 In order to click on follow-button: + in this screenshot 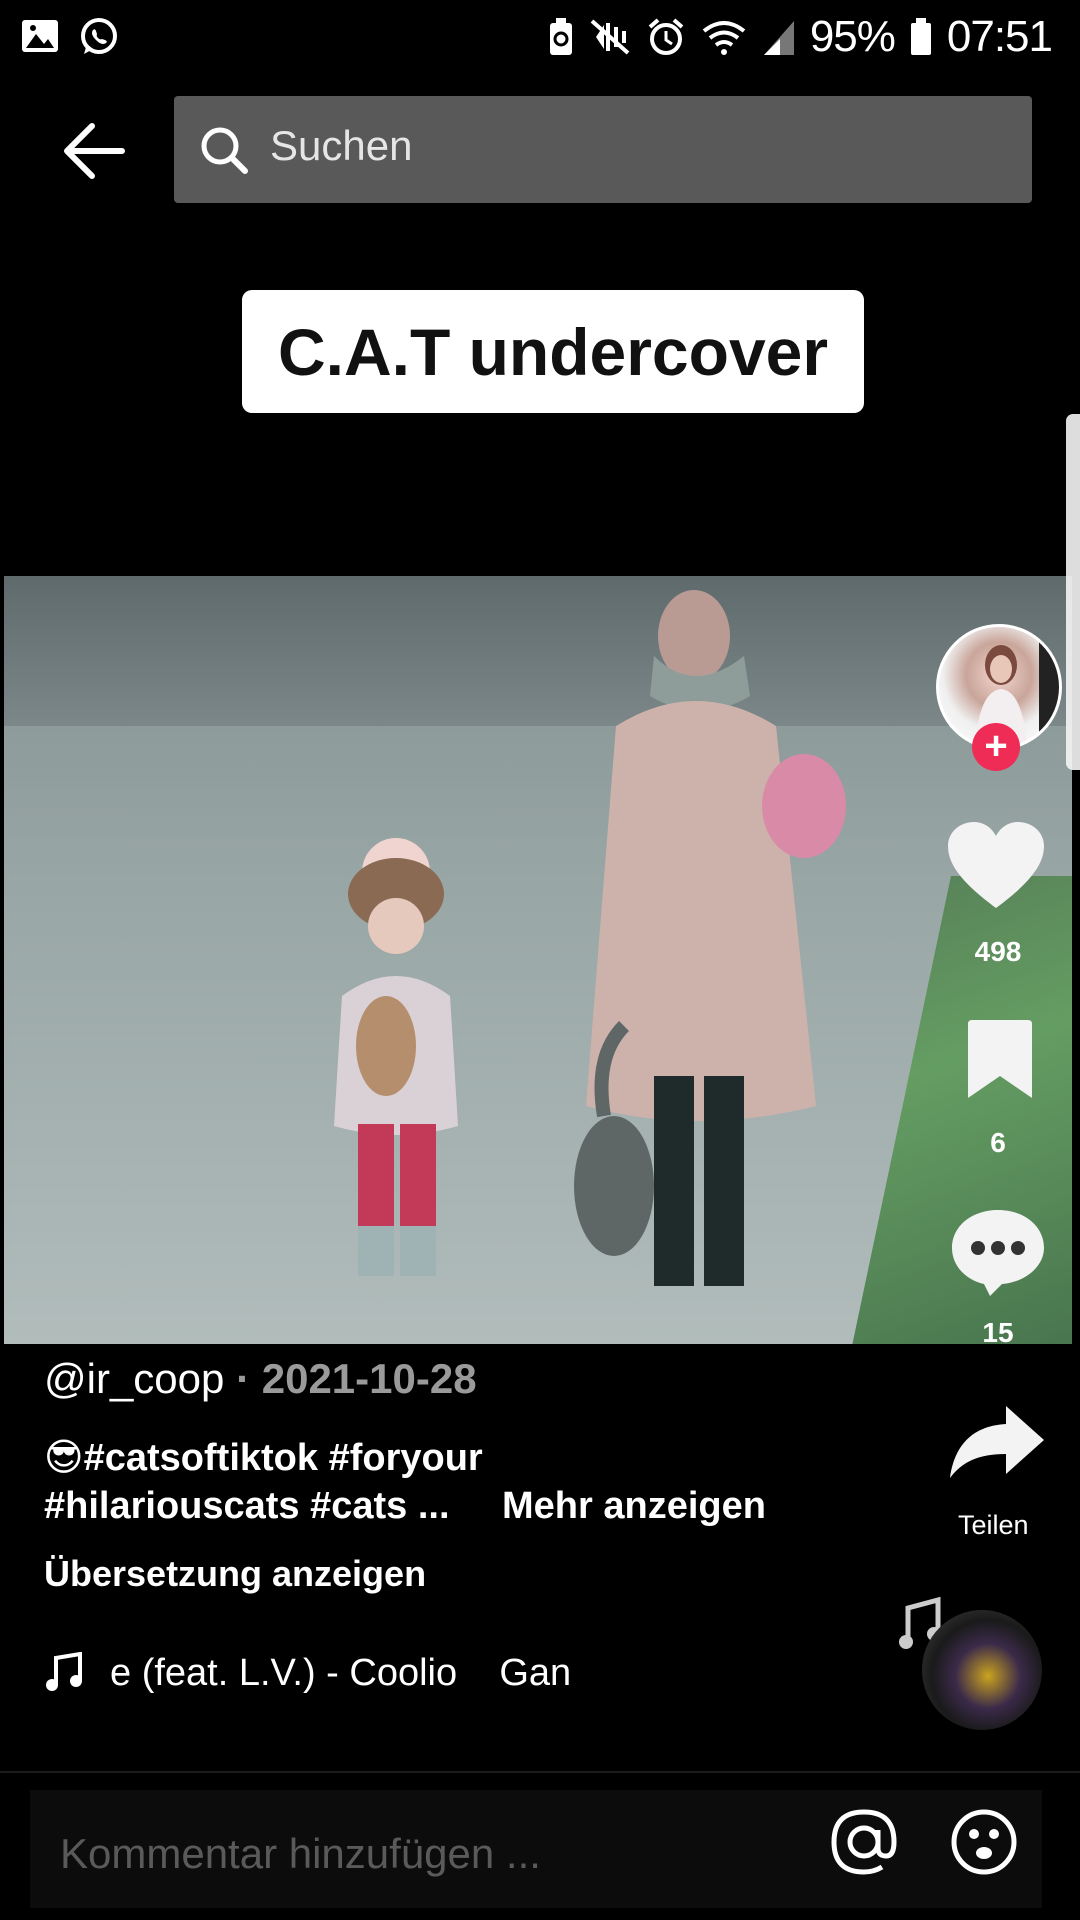, I will do `click(996, 747)`.